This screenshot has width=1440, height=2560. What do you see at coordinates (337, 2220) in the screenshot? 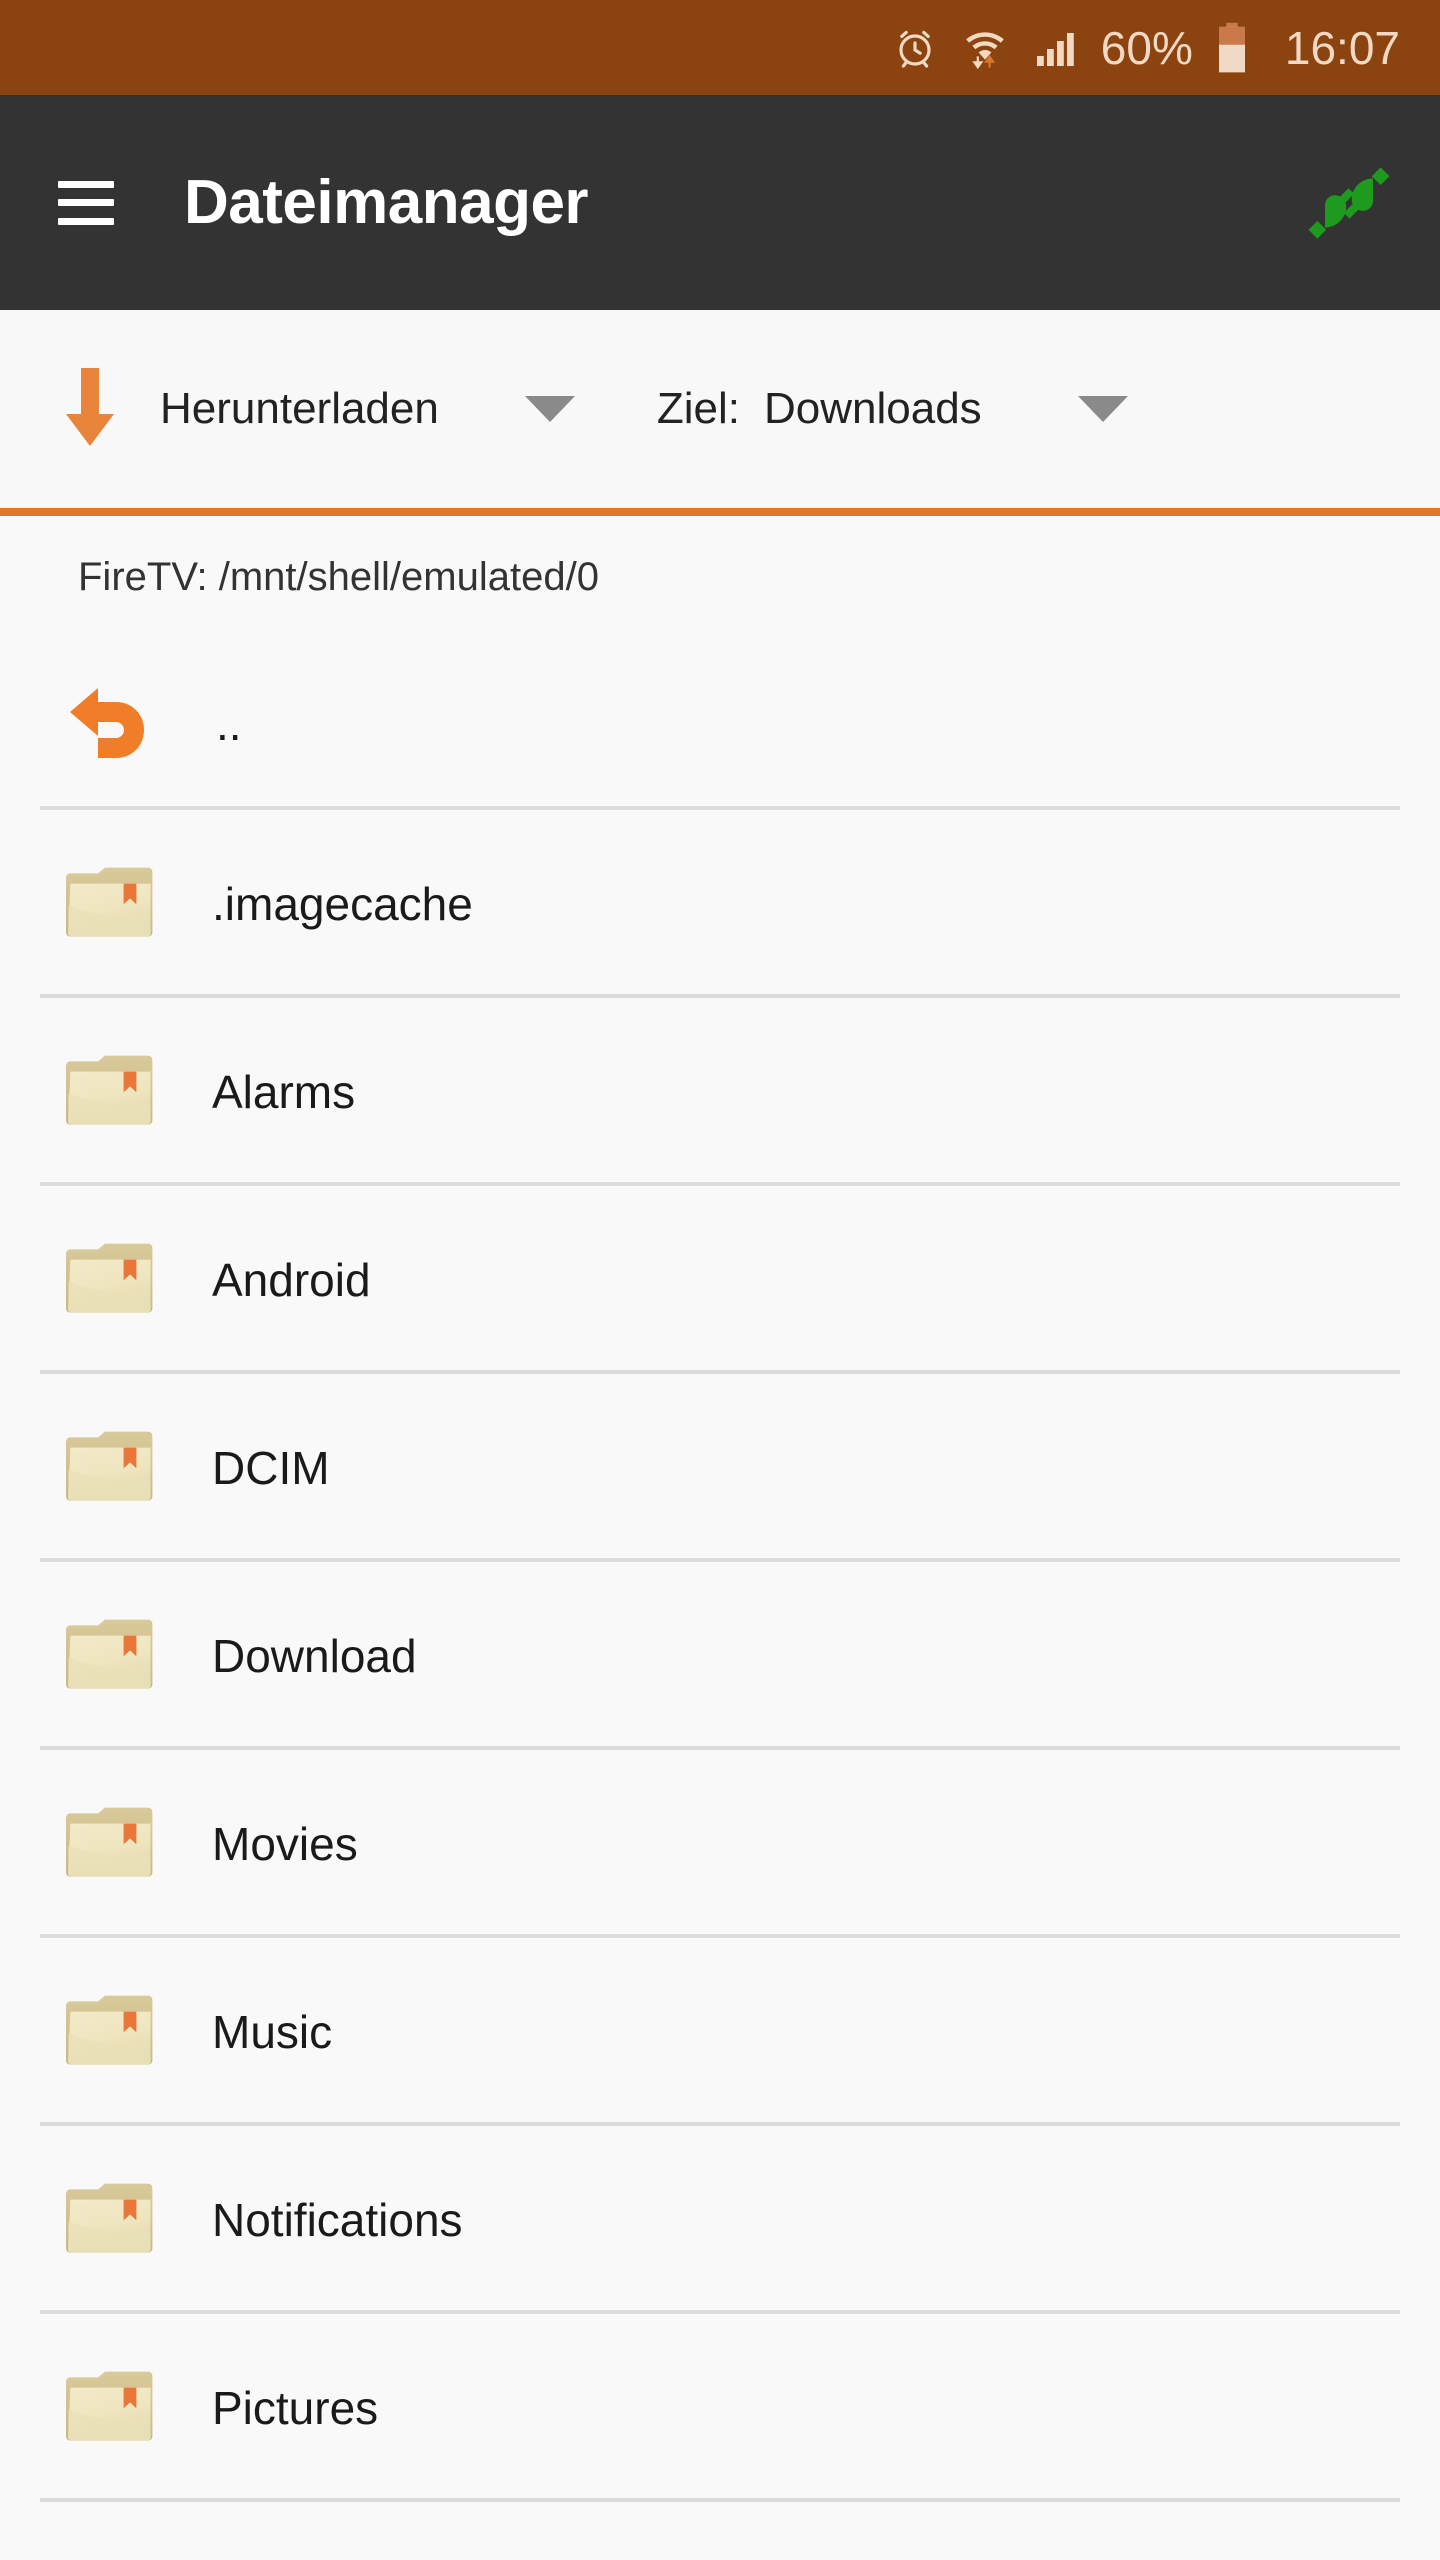
I see `list-item-label: Notifications` at bounding box center [337, 2220].